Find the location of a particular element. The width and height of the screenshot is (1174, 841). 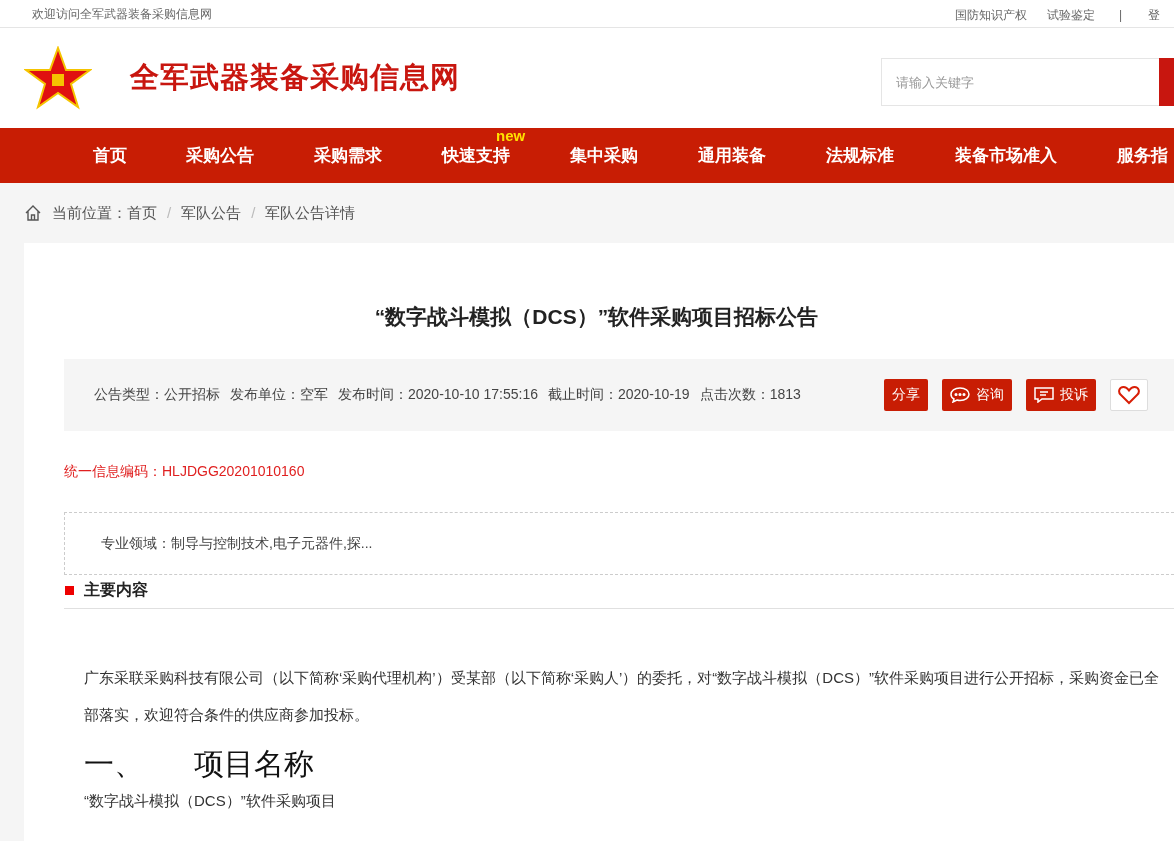

intro-paragraph: 广东采联采购科技有限公司（以下简称‘采购代理机构’）受某部（以下简称‘采购人’）的委托，对“数字战斗模拟（DCS）”软件采购项目进行公开招标，采购资金已全部落实，欢迎符合条件的供应商参加投标。 is located at coordinates (622, 696).